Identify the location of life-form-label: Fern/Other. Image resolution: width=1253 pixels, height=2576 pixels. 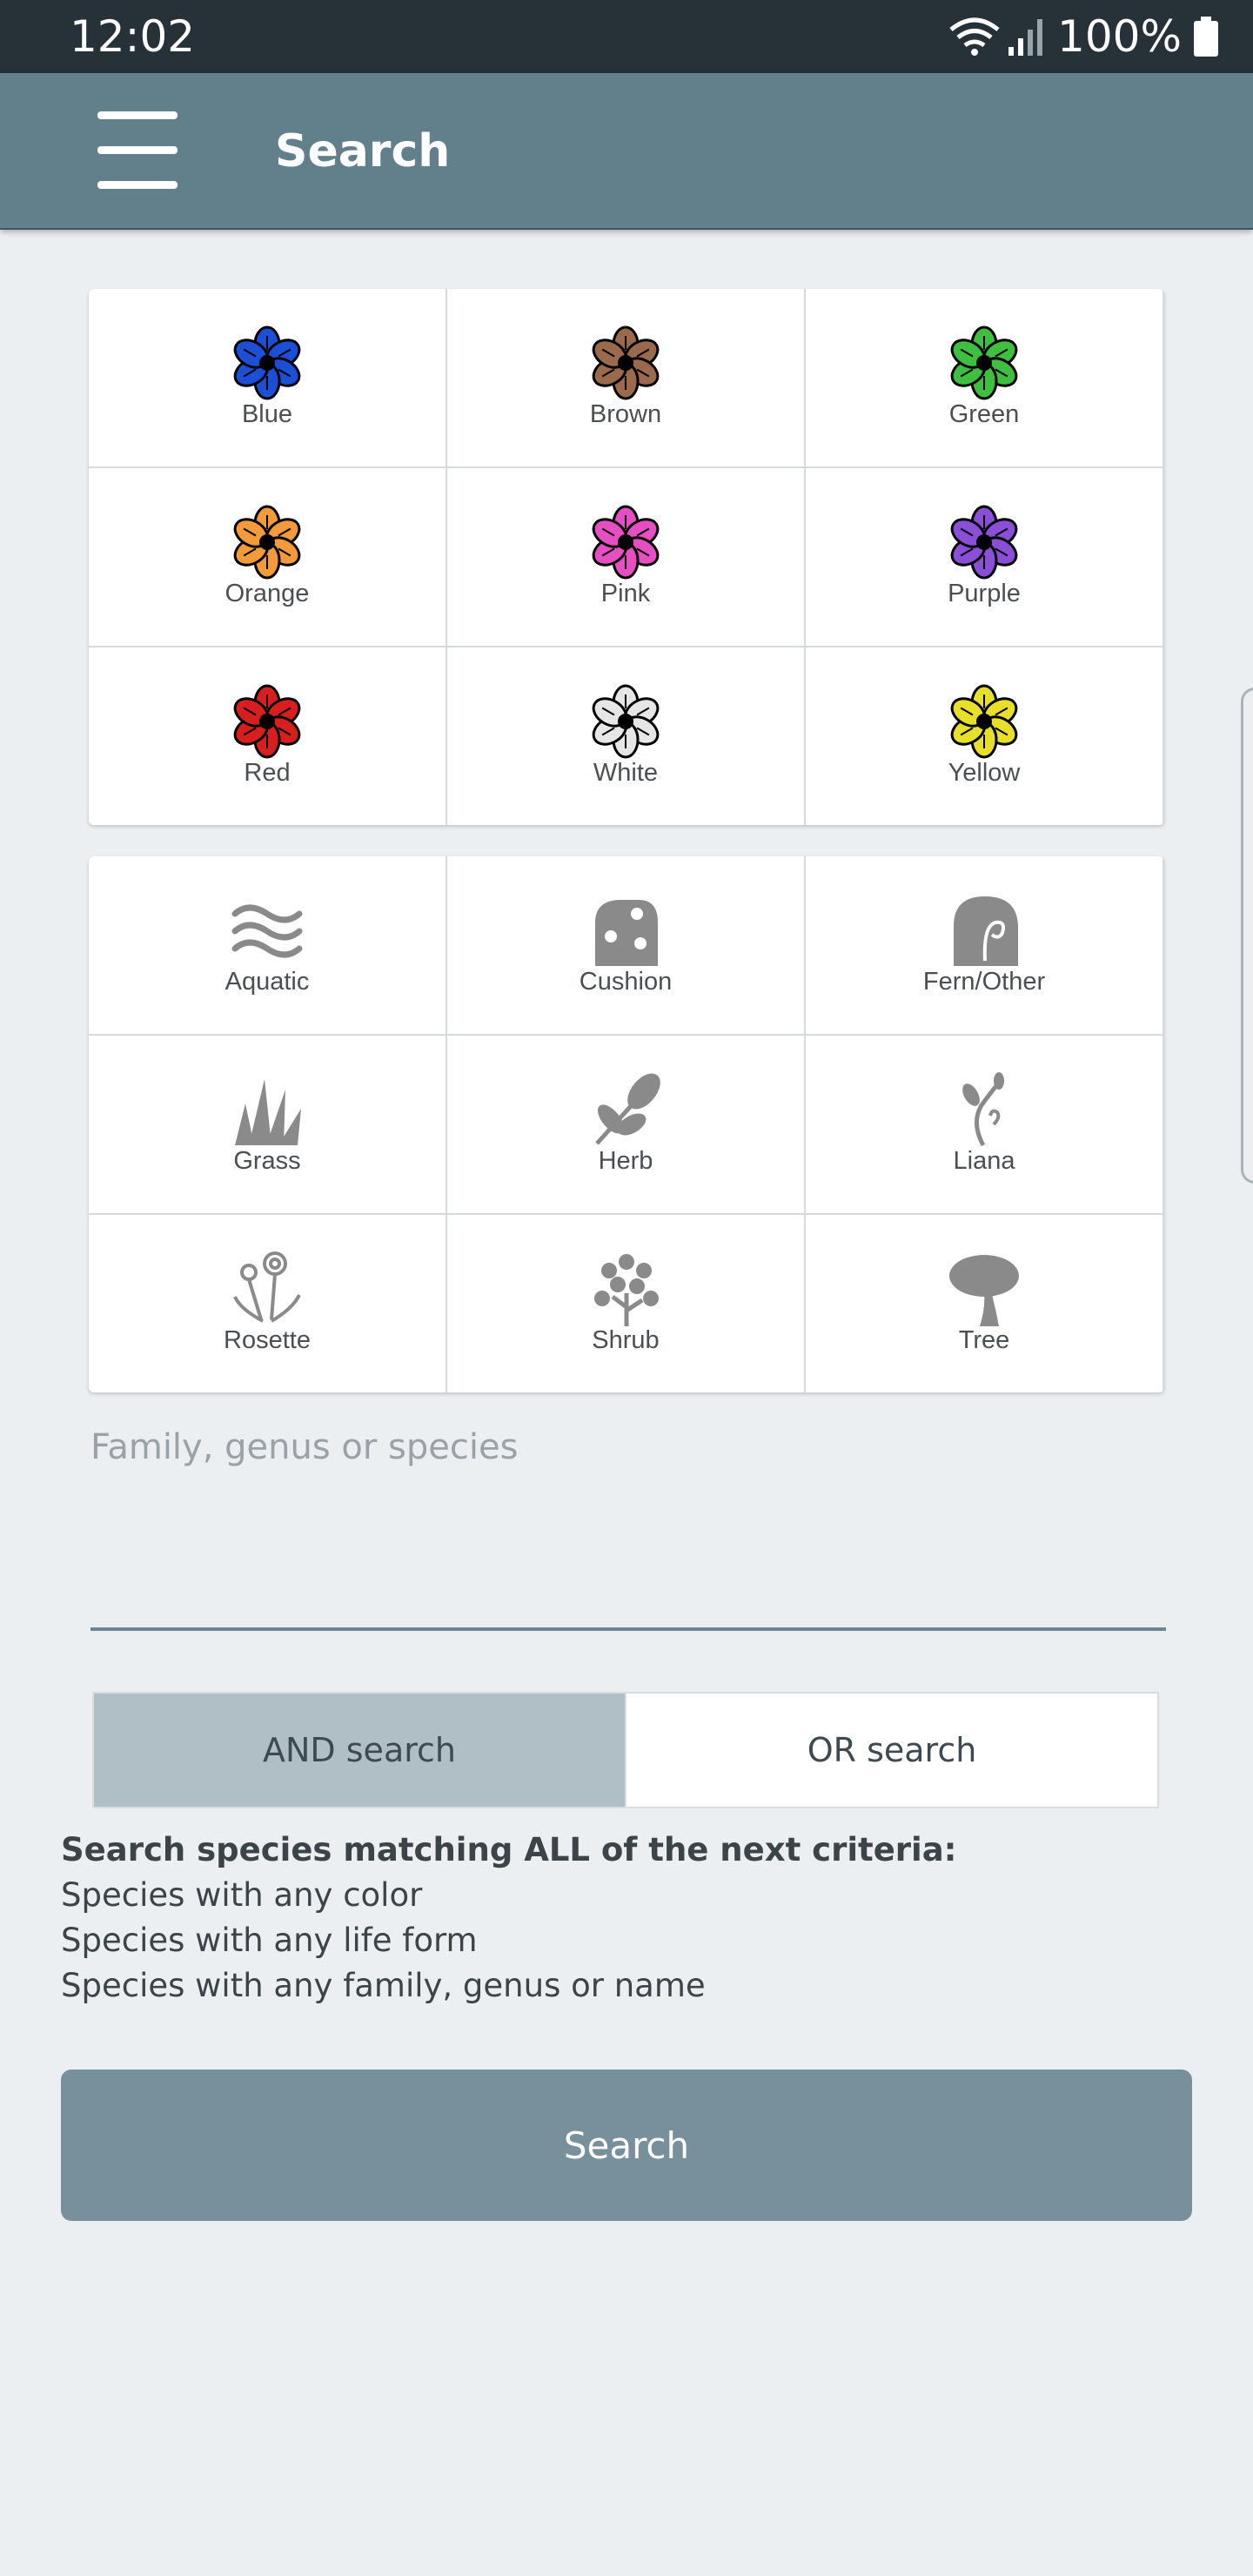
(984, 982).